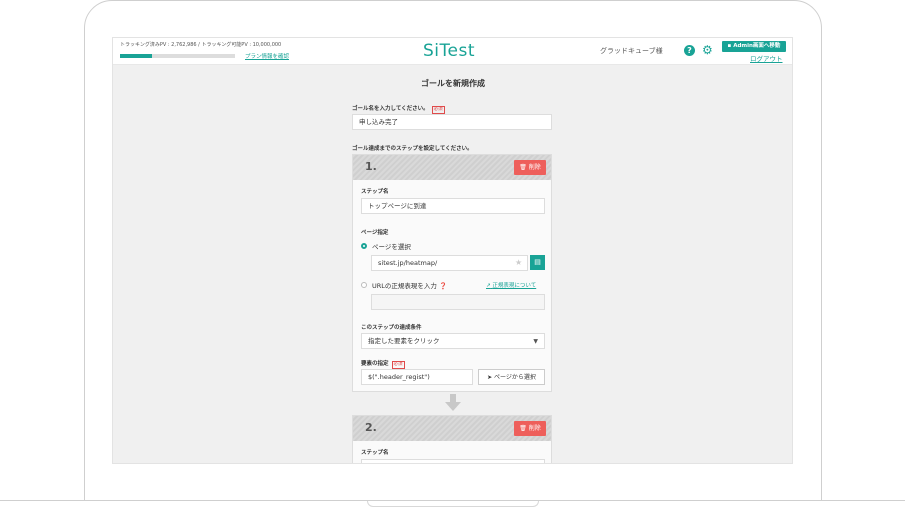 This screenshot has width=905, height=521. Describe the element at coordinates (391, 328) in the screenshot. I see `condition-label: このステップの達成条件` at that location.